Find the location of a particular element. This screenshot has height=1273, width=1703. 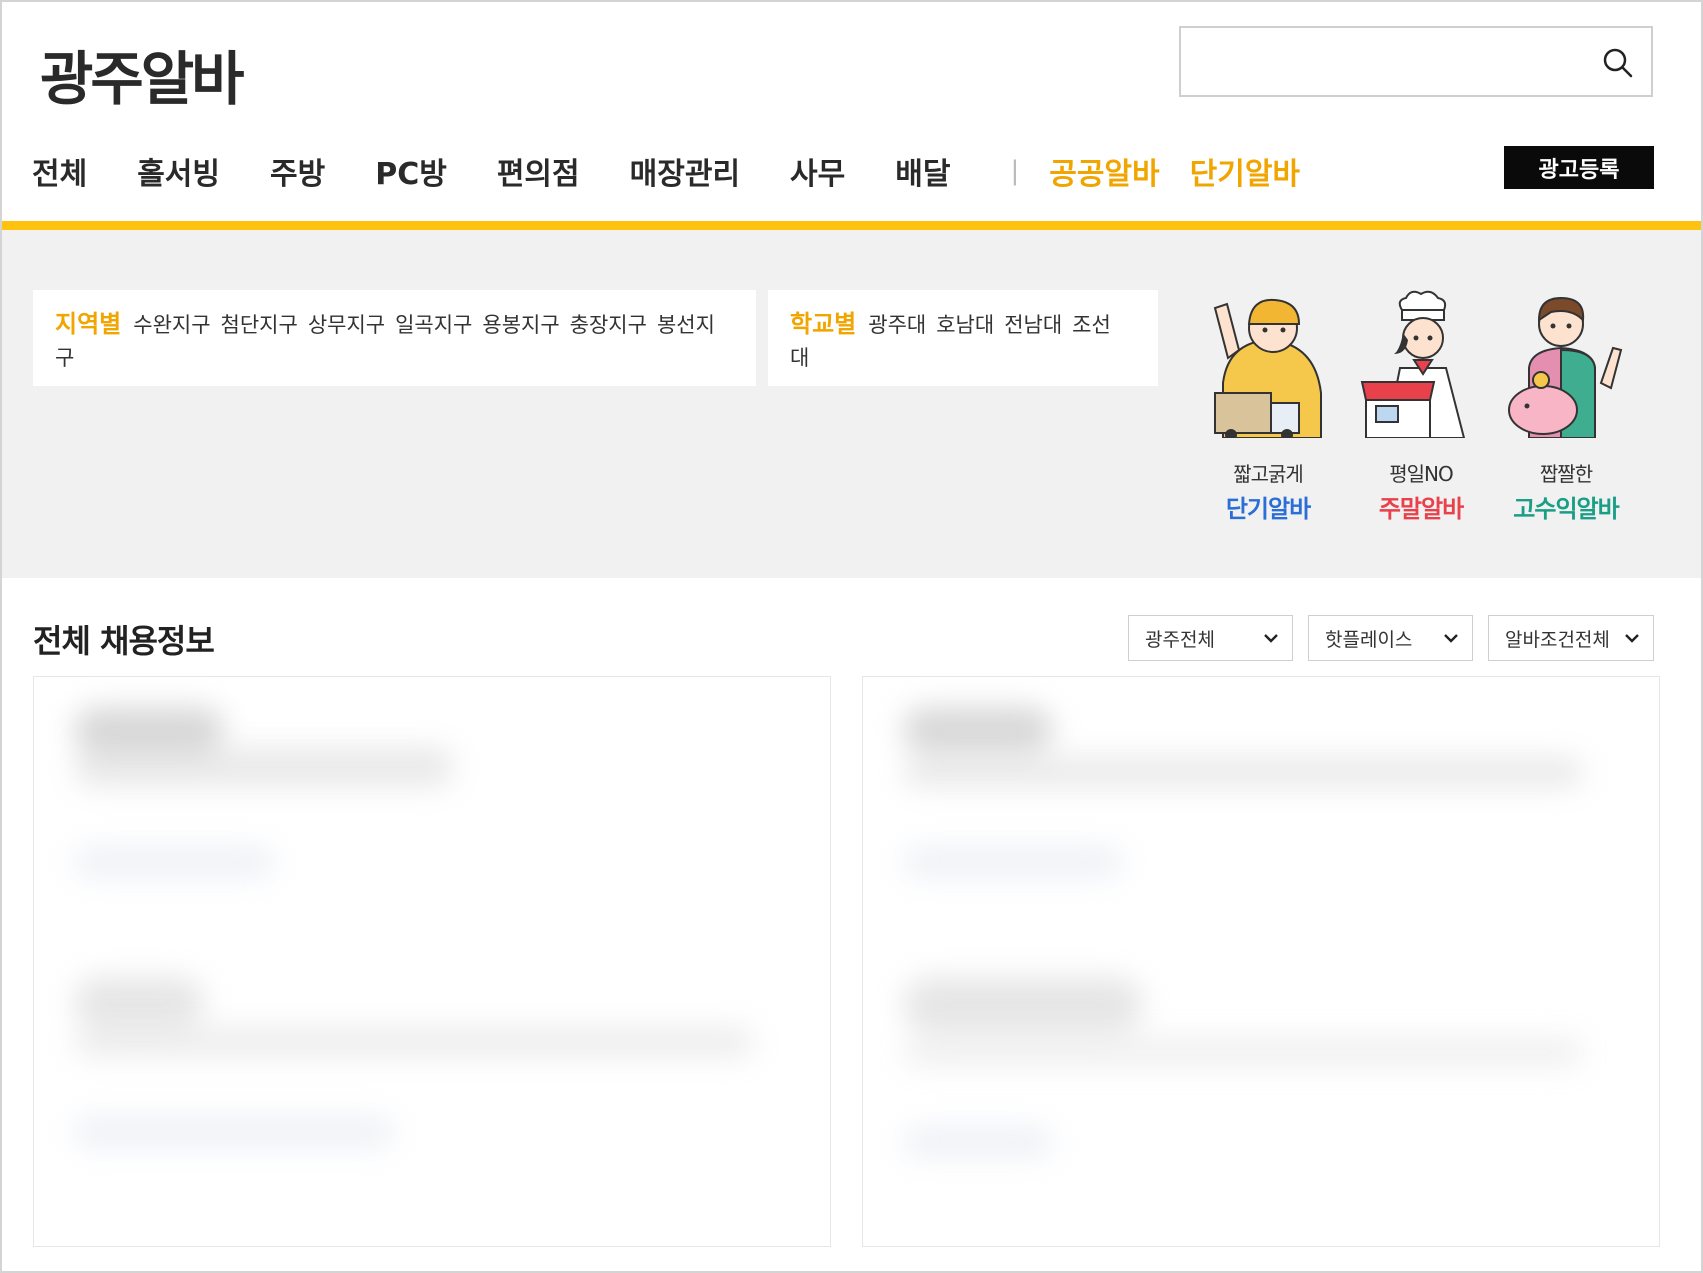

region-link-ilgok: 일곡지구 is located at coordinates (433, 325).